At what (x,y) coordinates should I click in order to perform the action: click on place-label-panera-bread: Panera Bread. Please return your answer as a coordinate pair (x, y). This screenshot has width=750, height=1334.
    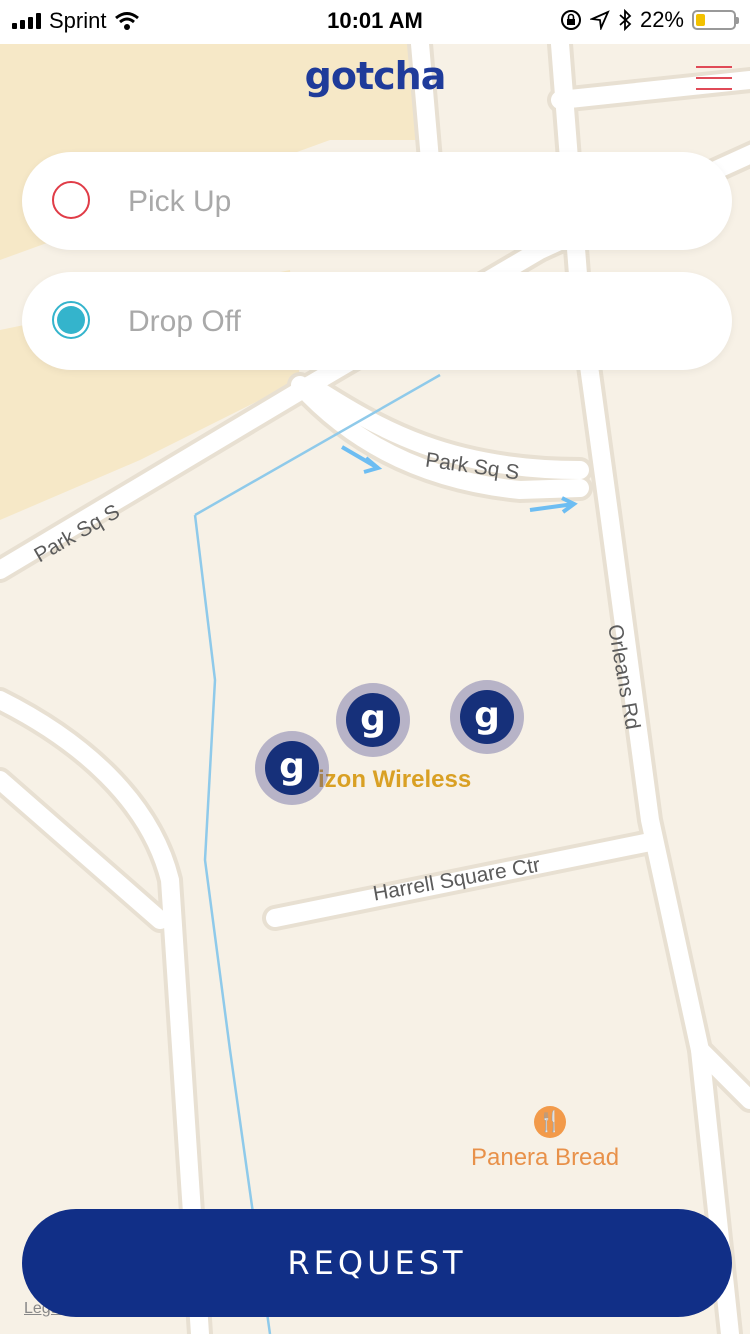
    Looking at the image, I should click on (545, 1158).